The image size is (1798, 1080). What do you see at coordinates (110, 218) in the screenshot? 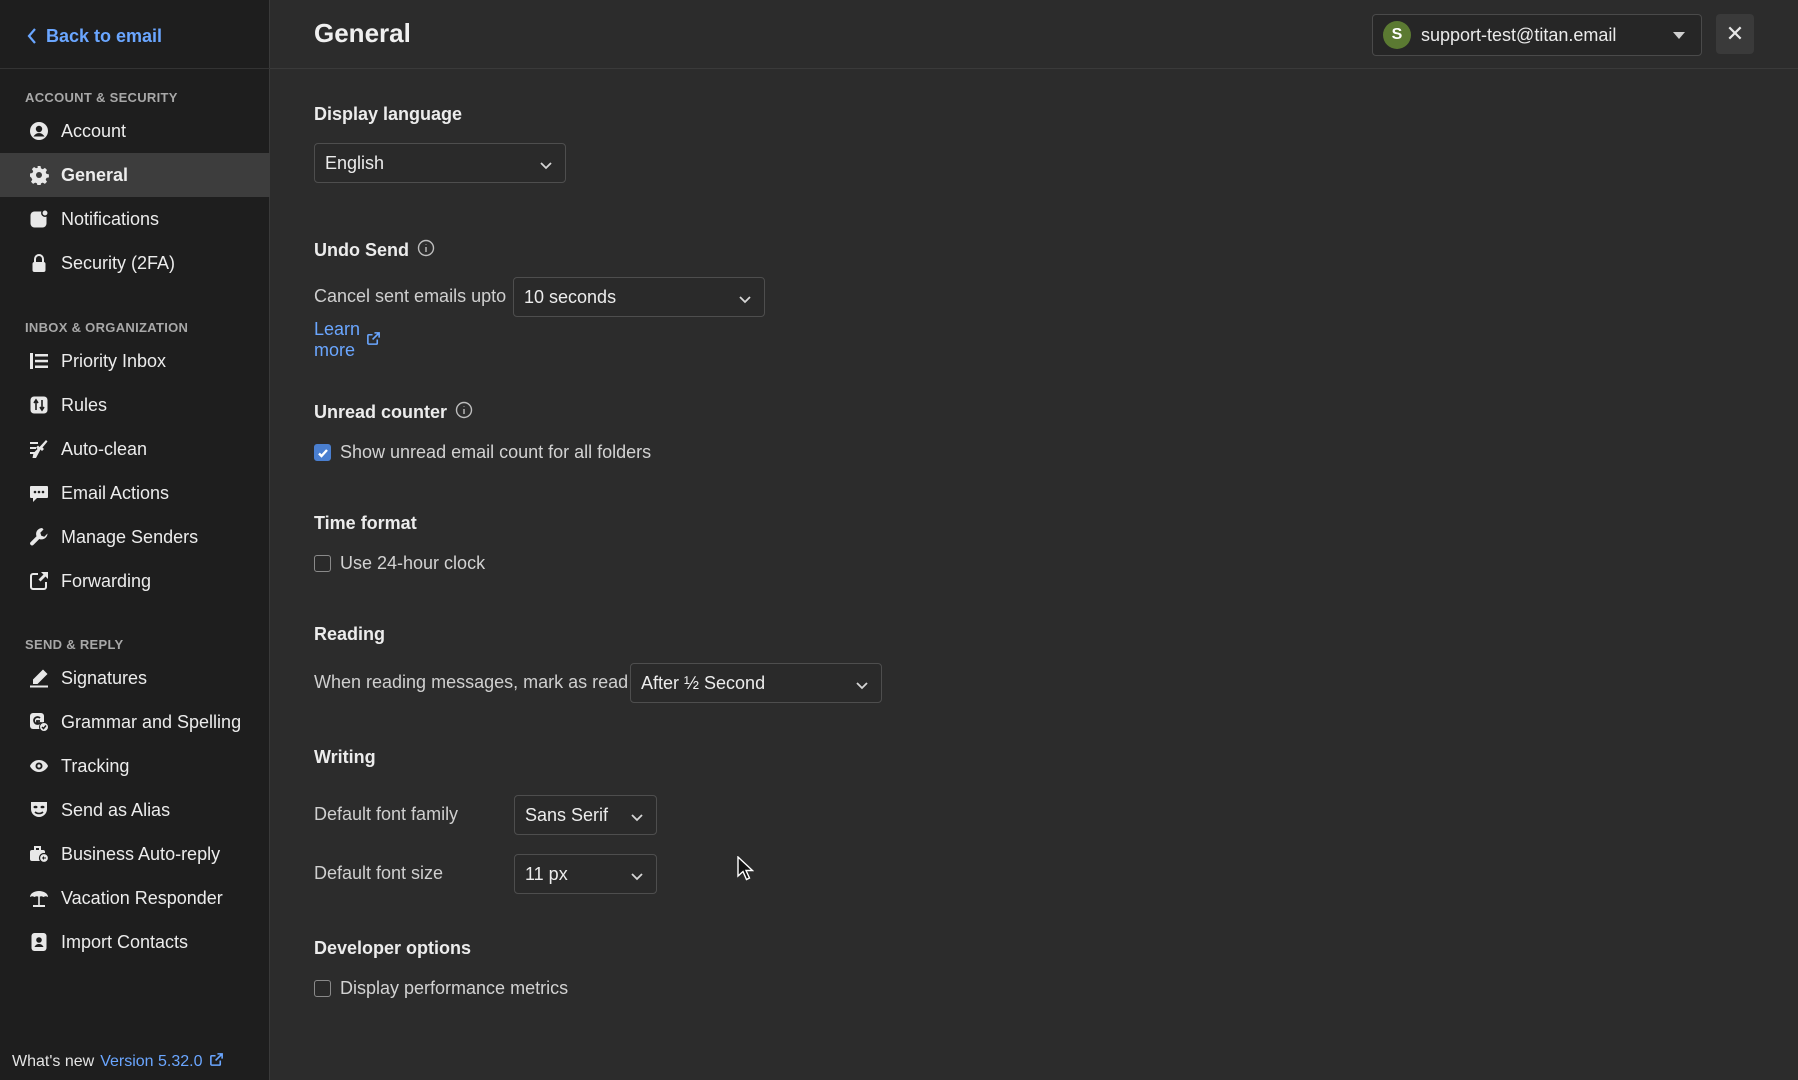
I see `sidebar-item-label: Notifications` at bounding box center [110, 218].